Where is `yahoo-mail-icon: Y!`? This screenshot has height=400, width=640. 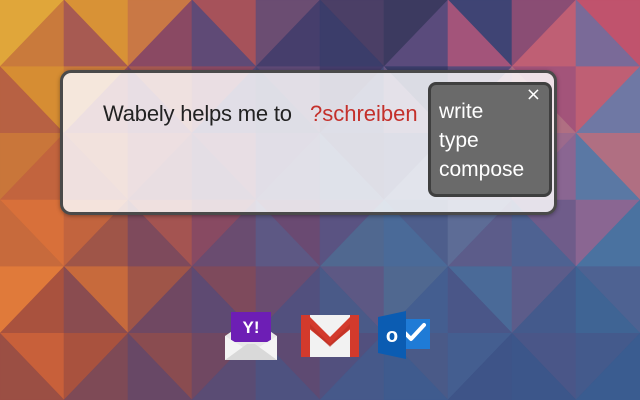
yahoo-mail-icon: Y! is located at coordinates (251, 336).